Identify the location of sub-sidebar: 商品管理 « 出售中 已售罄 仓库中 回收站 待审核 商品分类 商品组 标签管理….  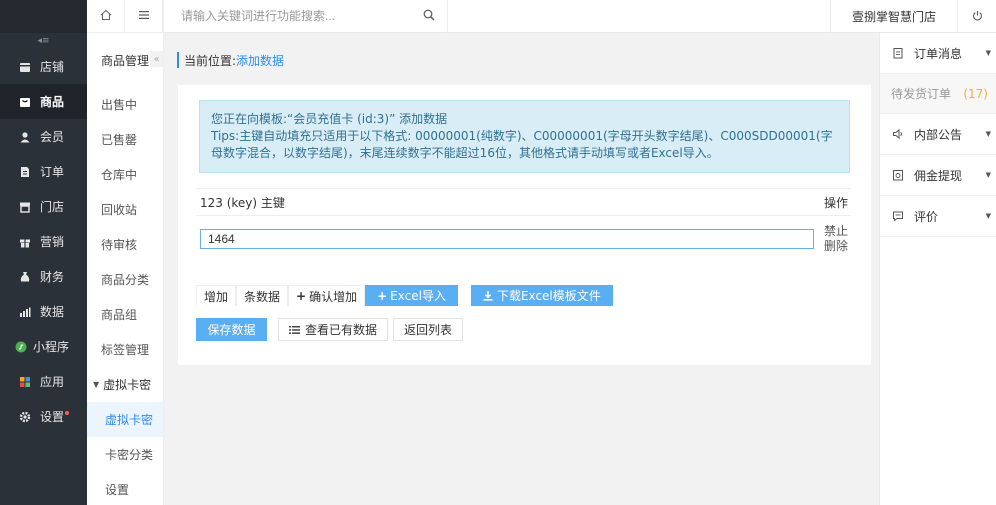
(125, 252).